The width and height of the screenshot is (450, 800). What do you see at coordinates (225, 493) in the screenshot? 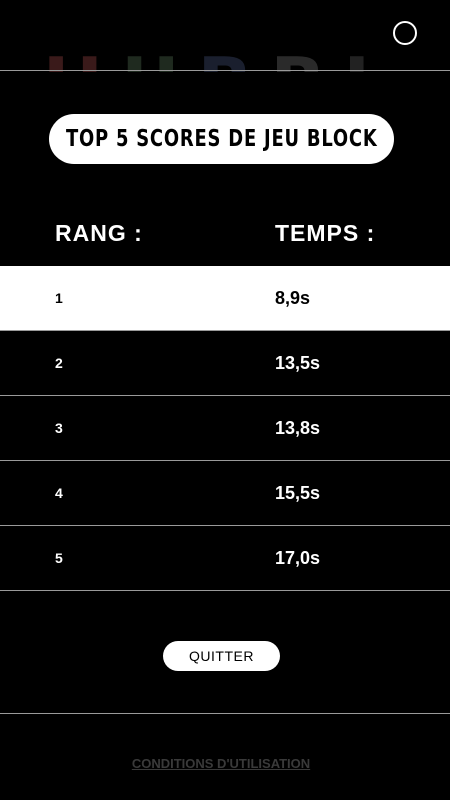
I see `score-row: 4 15,5s` at bounding box center [225, 493].